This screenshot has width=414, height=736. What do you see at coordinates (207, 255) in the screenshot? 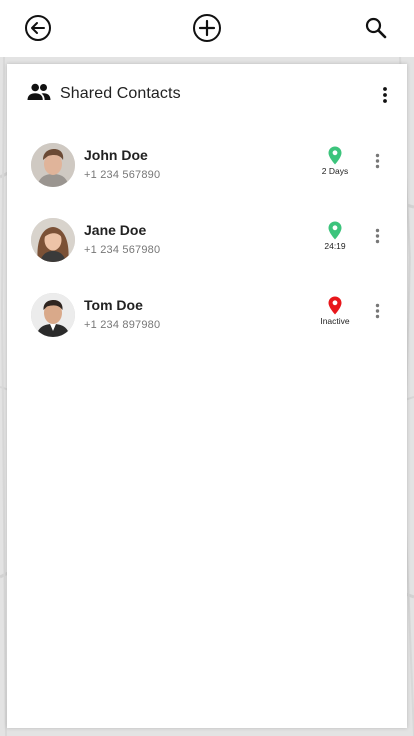
I see `contact-row: Jane Doe +1 234 567980 24:19` at bounding box center [207, 255].